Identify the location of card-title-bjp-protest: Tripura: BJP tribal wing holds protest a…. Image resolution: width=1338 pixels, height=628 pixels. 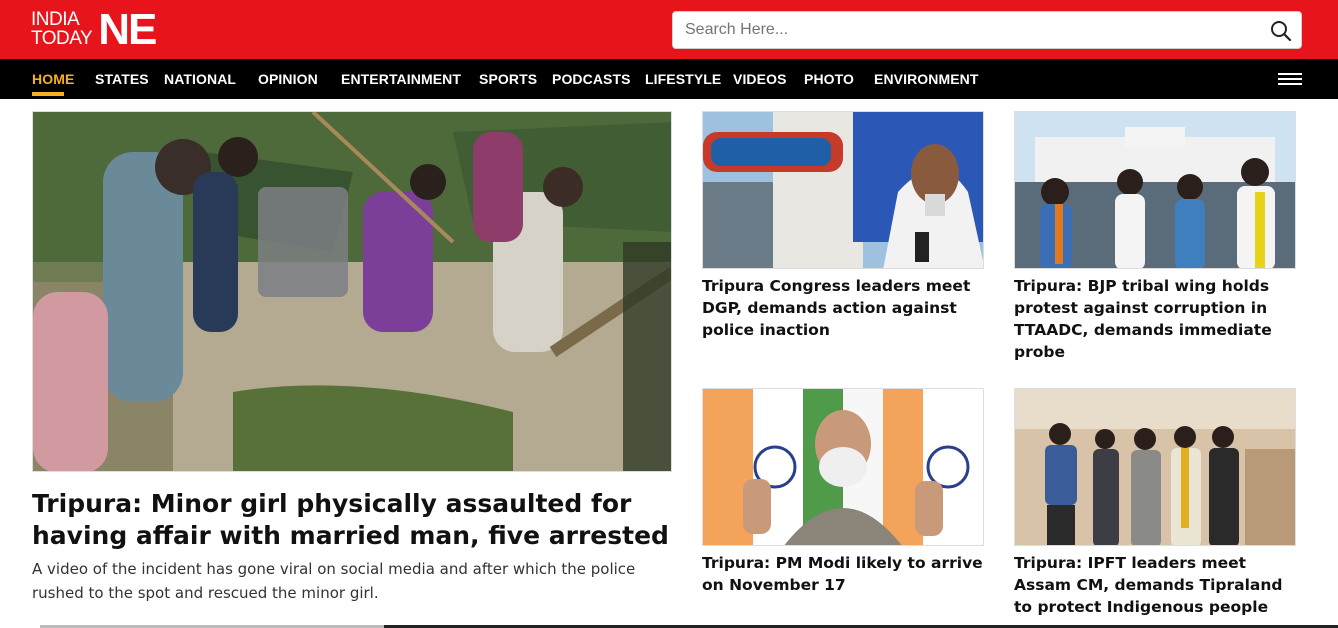
(1156, 319).